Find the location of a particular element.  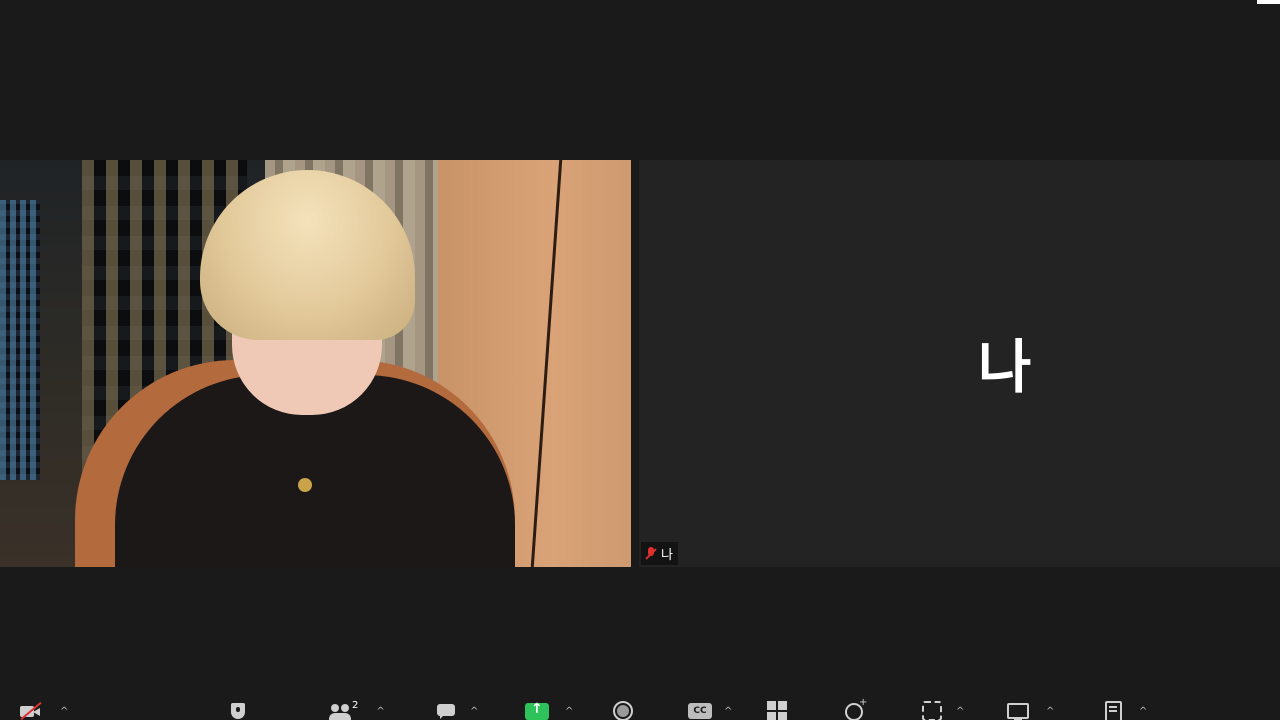

cc-icon is located at coordinates (700, 710).